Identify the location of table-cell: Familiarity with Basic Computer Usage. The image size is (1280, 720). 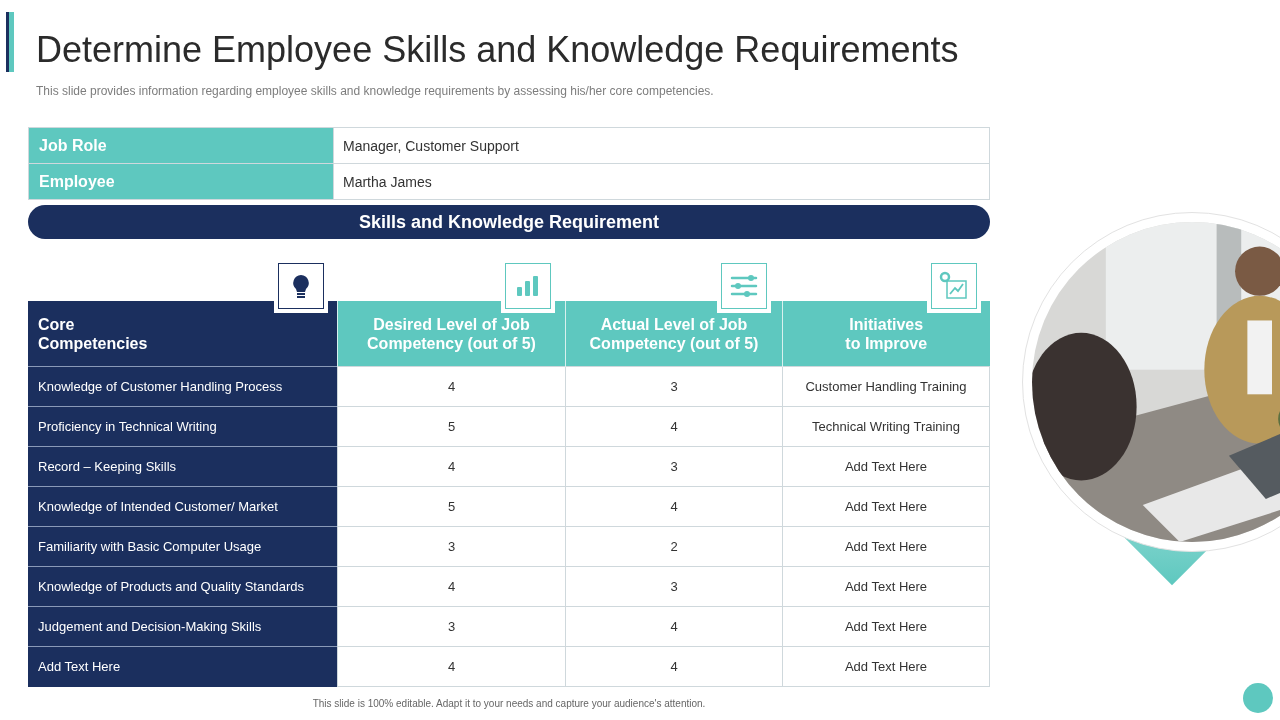
(183, 546).